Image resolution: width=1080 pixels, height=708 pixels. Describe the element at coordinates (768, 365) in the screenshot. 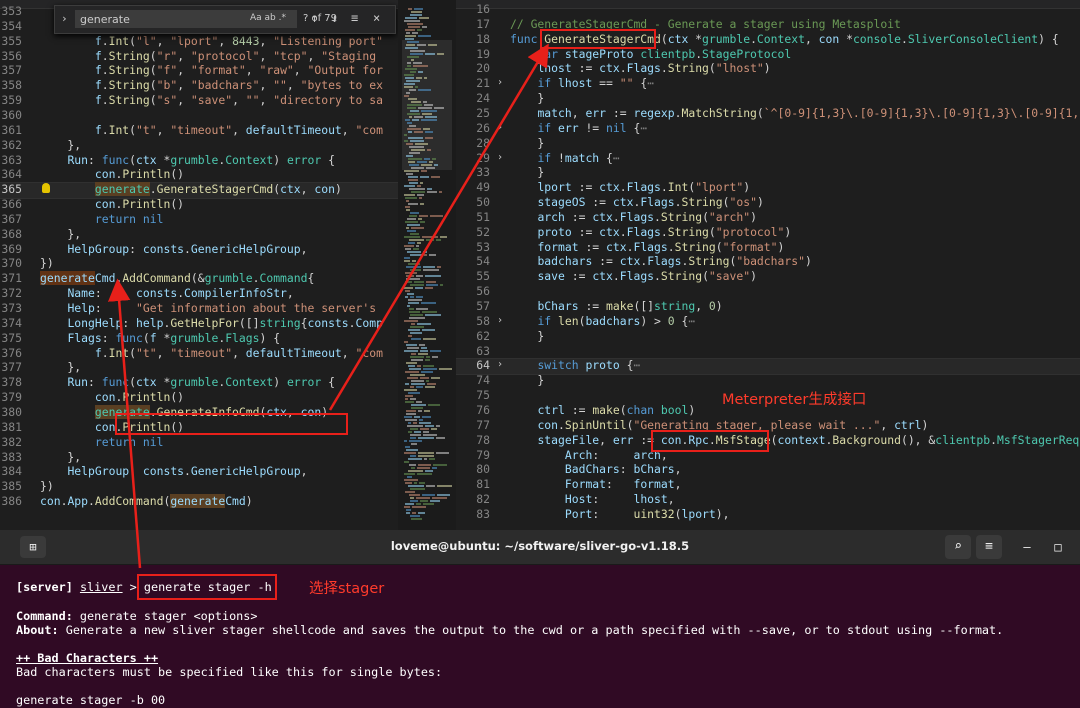

I see `right-code-line: 64 › switch proto {⋯` at that location.